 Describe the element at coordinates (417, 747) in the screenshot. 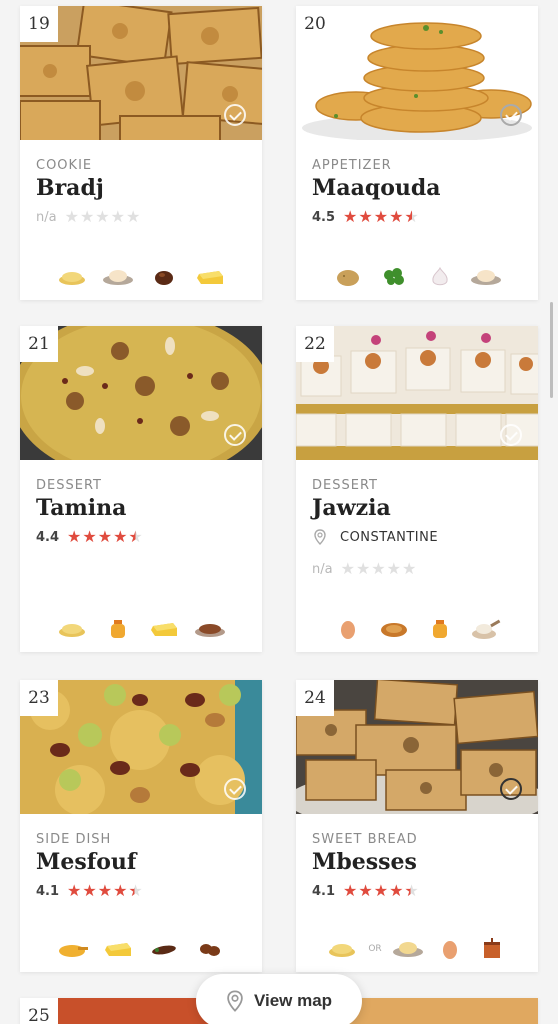

I see `recipe-image: 24` at that location.